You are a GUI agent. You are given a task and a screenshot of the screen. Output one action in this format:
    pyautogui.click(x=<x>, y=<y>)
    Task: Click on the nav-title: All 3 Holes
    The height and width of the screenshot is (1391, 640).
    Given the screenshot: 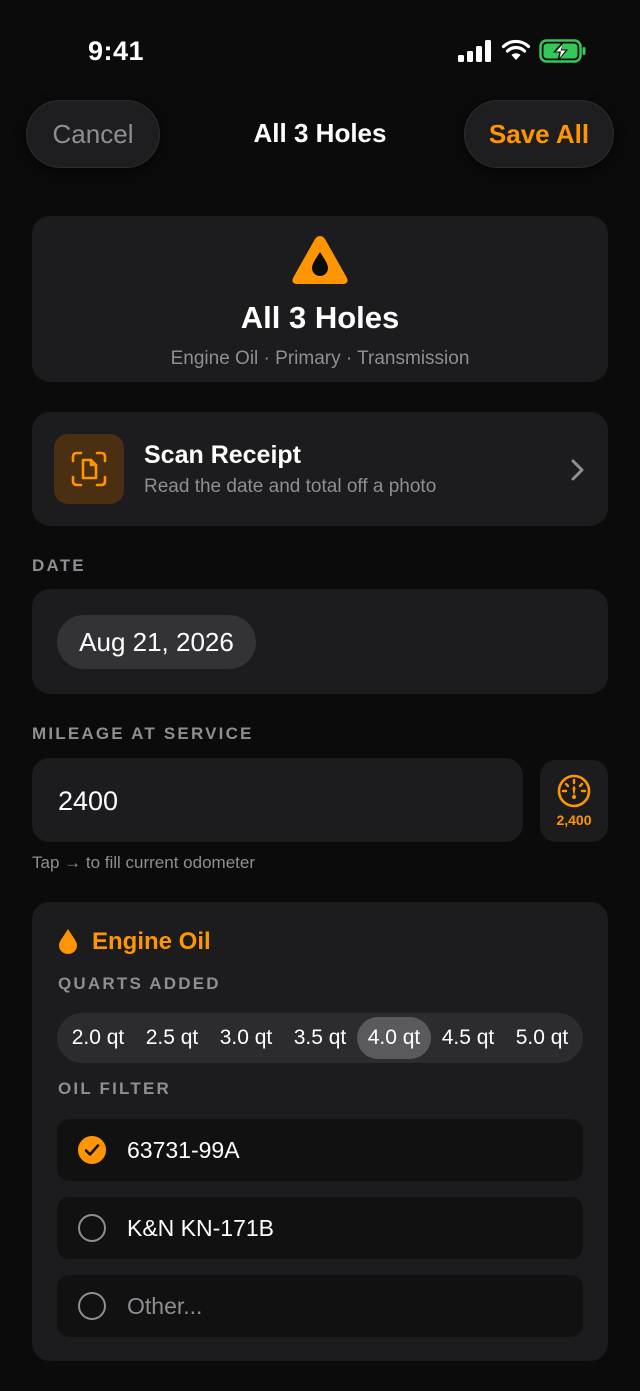 What is the action you would take?
    pyautogui.click(x=320, y=133)
    